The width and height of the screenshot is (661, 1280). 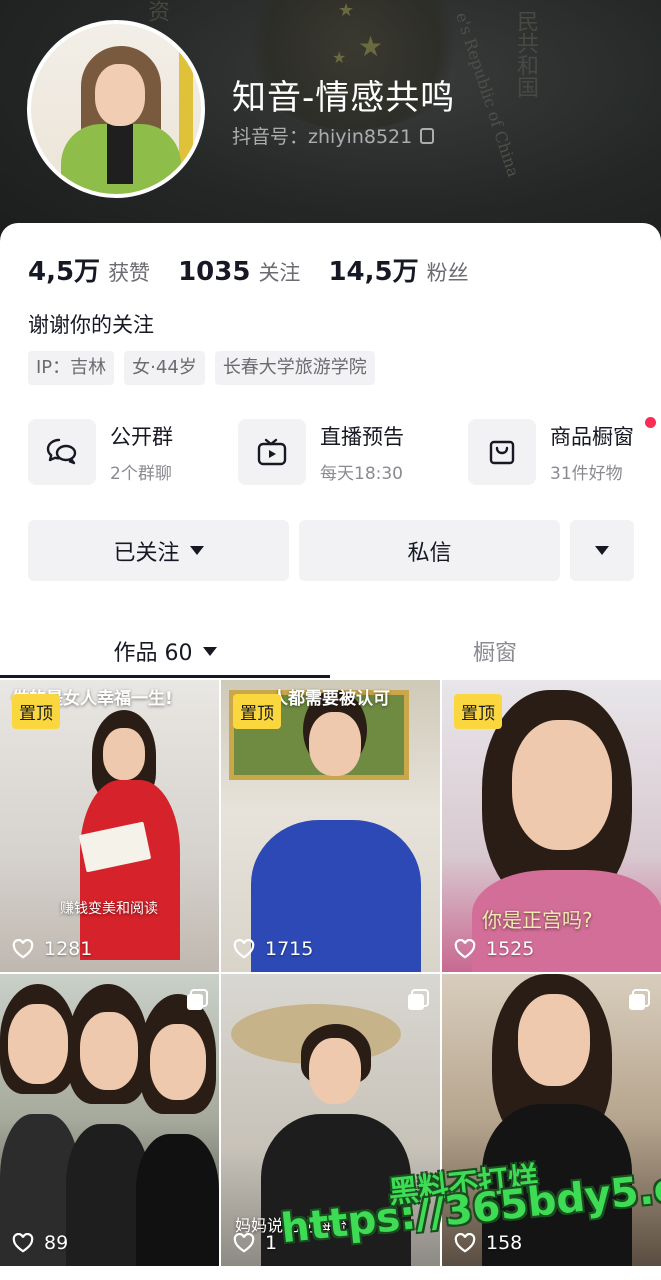 What do you see at coordinates (429, 553) in the screenshot?
I see `message-label: 私信` at bounding box center [429, 553].